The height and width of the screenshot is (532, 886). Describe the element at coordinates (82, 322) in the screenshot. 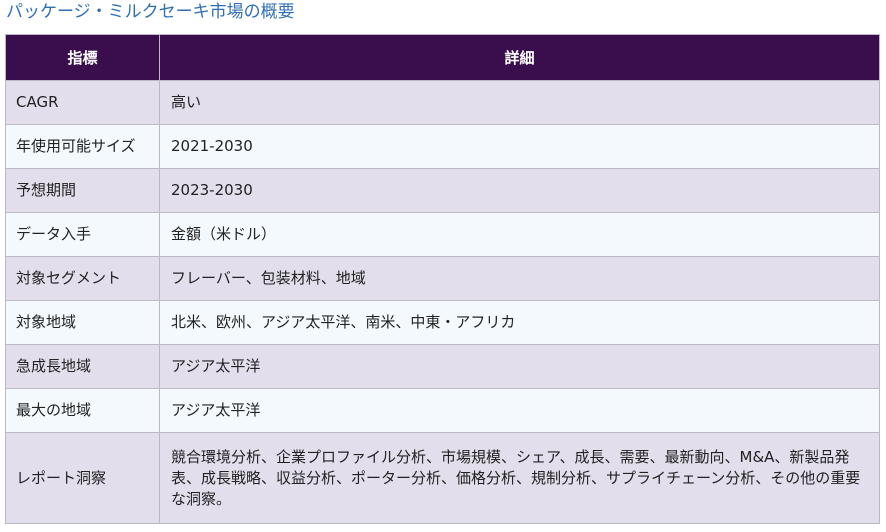

I see `metric-cell: 対象地域` at that location.